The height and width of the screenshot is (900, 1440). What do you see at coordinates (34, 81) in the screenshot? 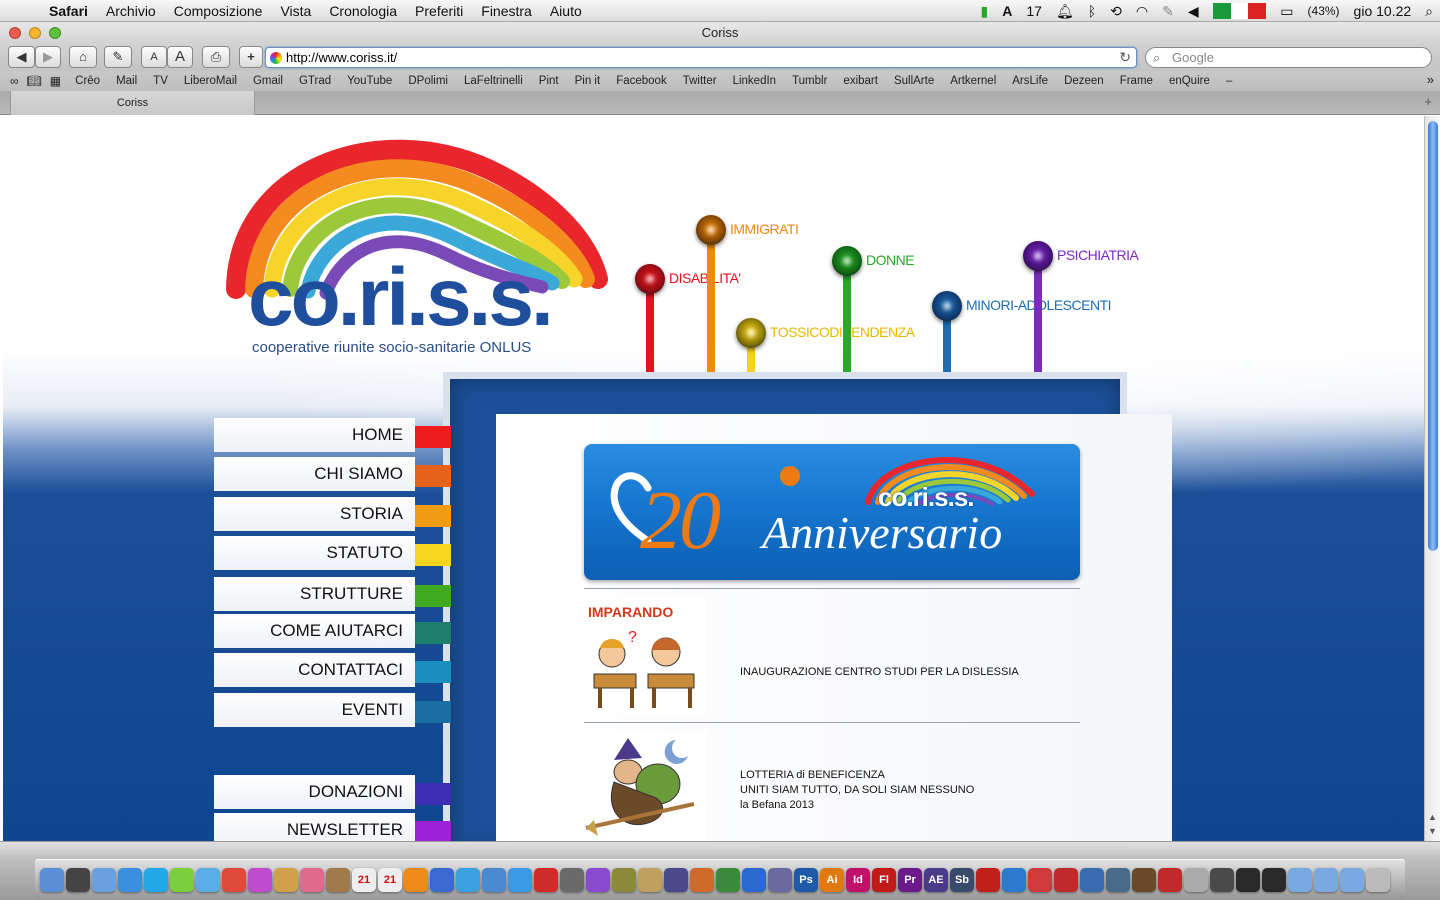
I see `bookmarks-book-icon: 📖︎` at bounding box center [34, 81].